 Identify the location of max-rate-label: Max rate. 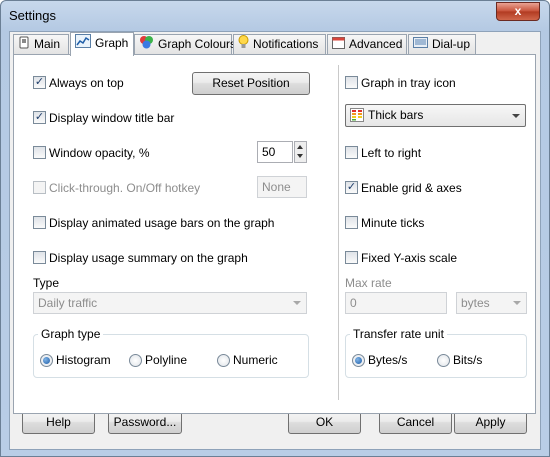
(368, 283).